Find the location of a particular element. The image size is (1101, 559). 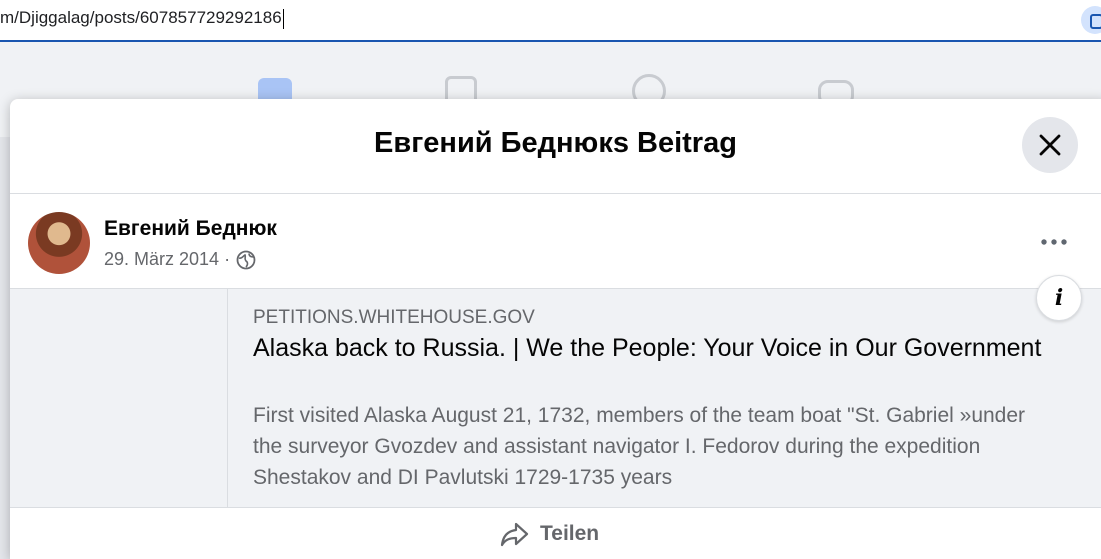

share-button: Teilen is located at coordinates (549, 534).